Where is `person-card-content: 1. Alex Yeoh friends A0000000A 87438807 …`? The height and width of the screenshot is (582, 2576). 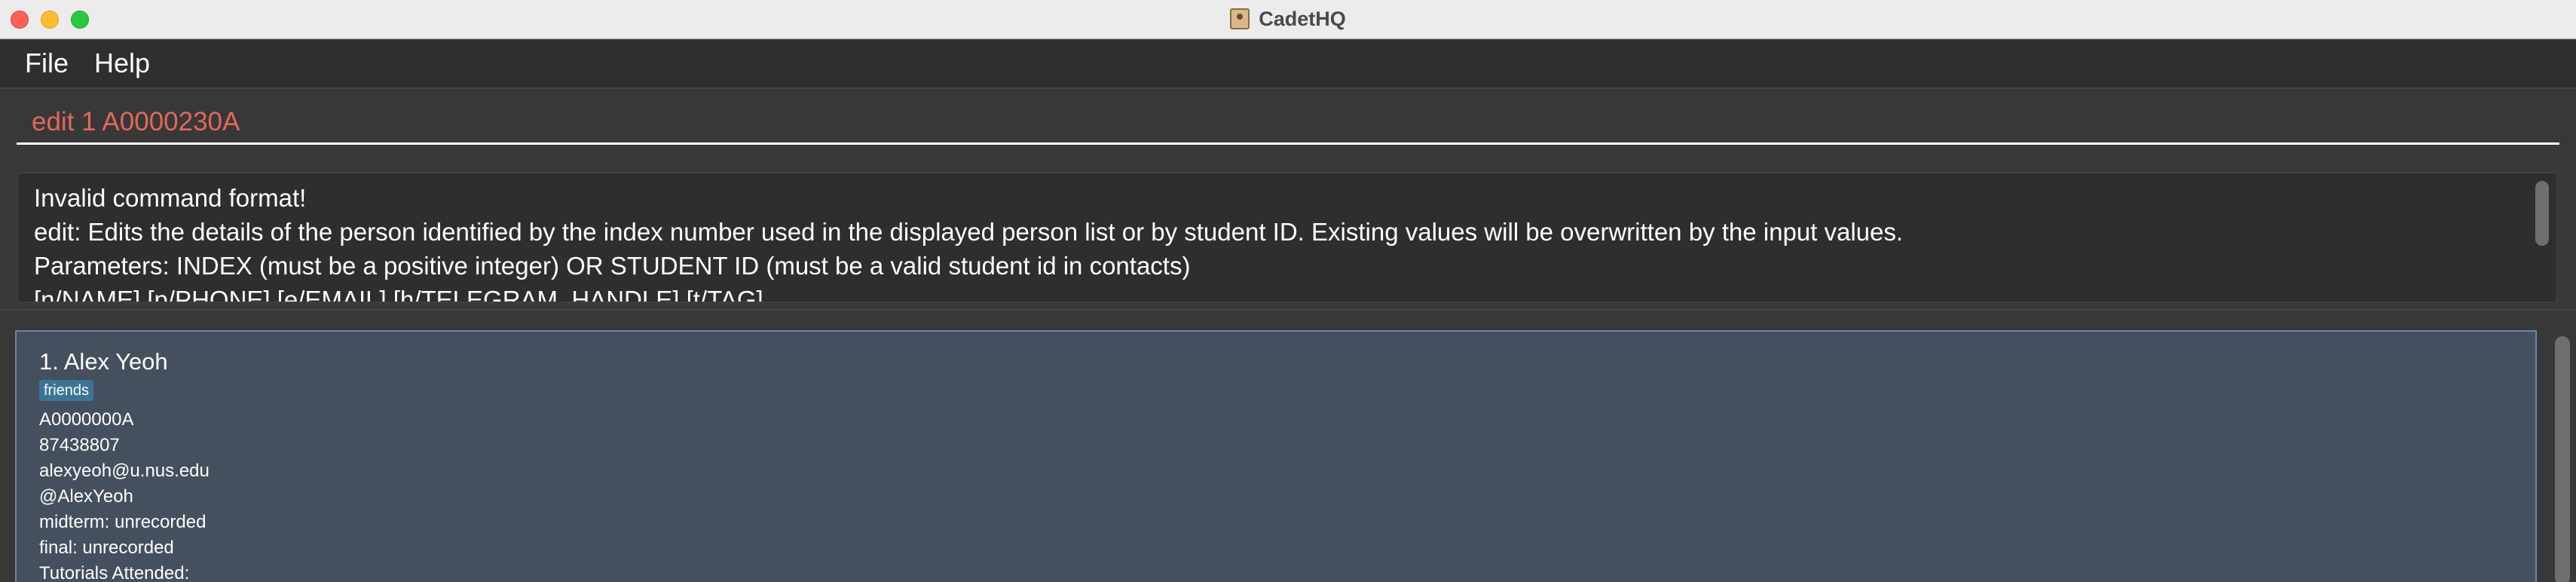 person-card-content: 1. Alex Yeoh friends A0000000A 87438807 … is located at coordinates (124, 464).